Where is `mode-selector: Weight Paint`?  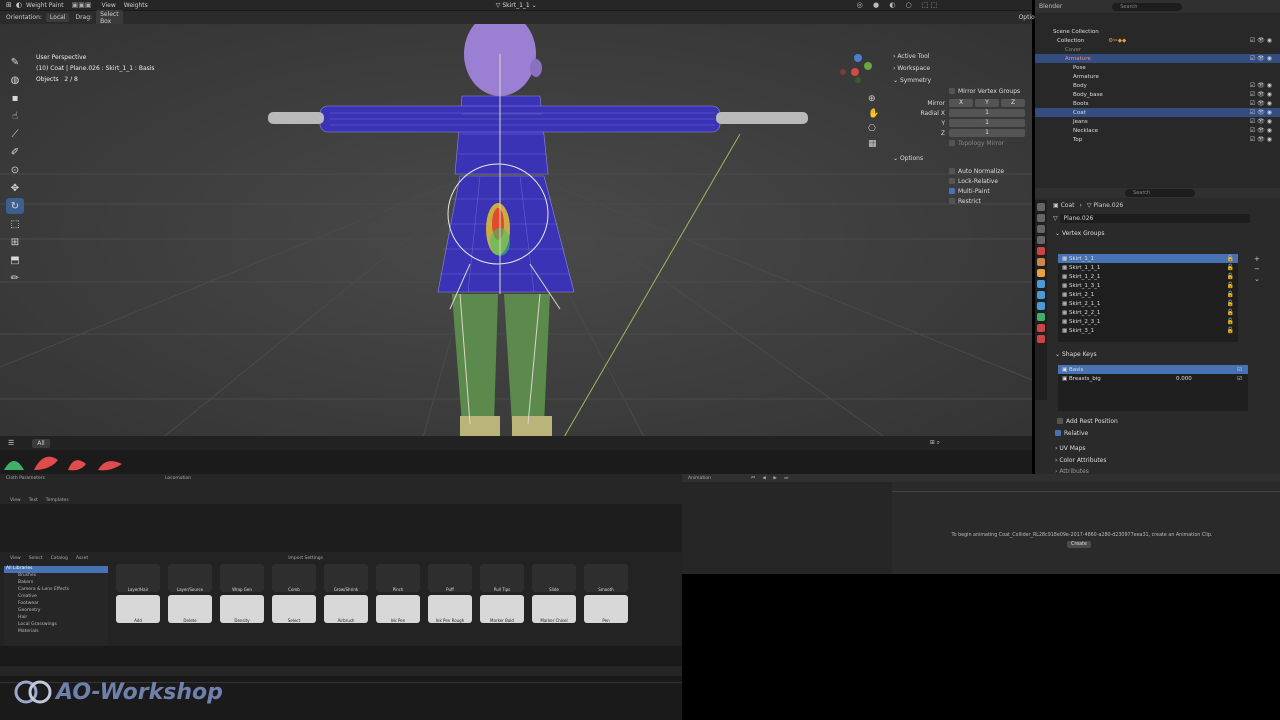
mode-selector: Weight Paint is located at coordinates (45, 5).